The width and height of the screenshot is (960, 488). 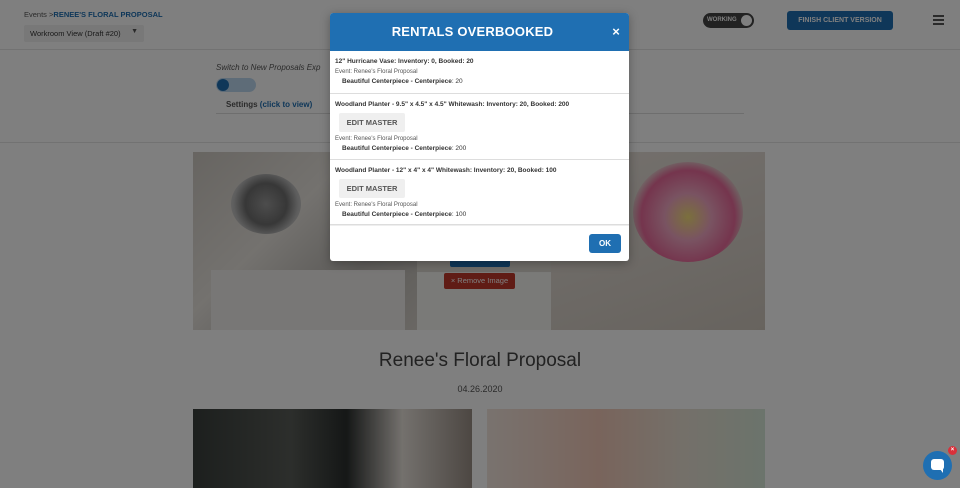 What do you see at coordinates (457, 81) in the screenshot?
I see `item-booking-qty: : 20` at bounding box center [457, 81].